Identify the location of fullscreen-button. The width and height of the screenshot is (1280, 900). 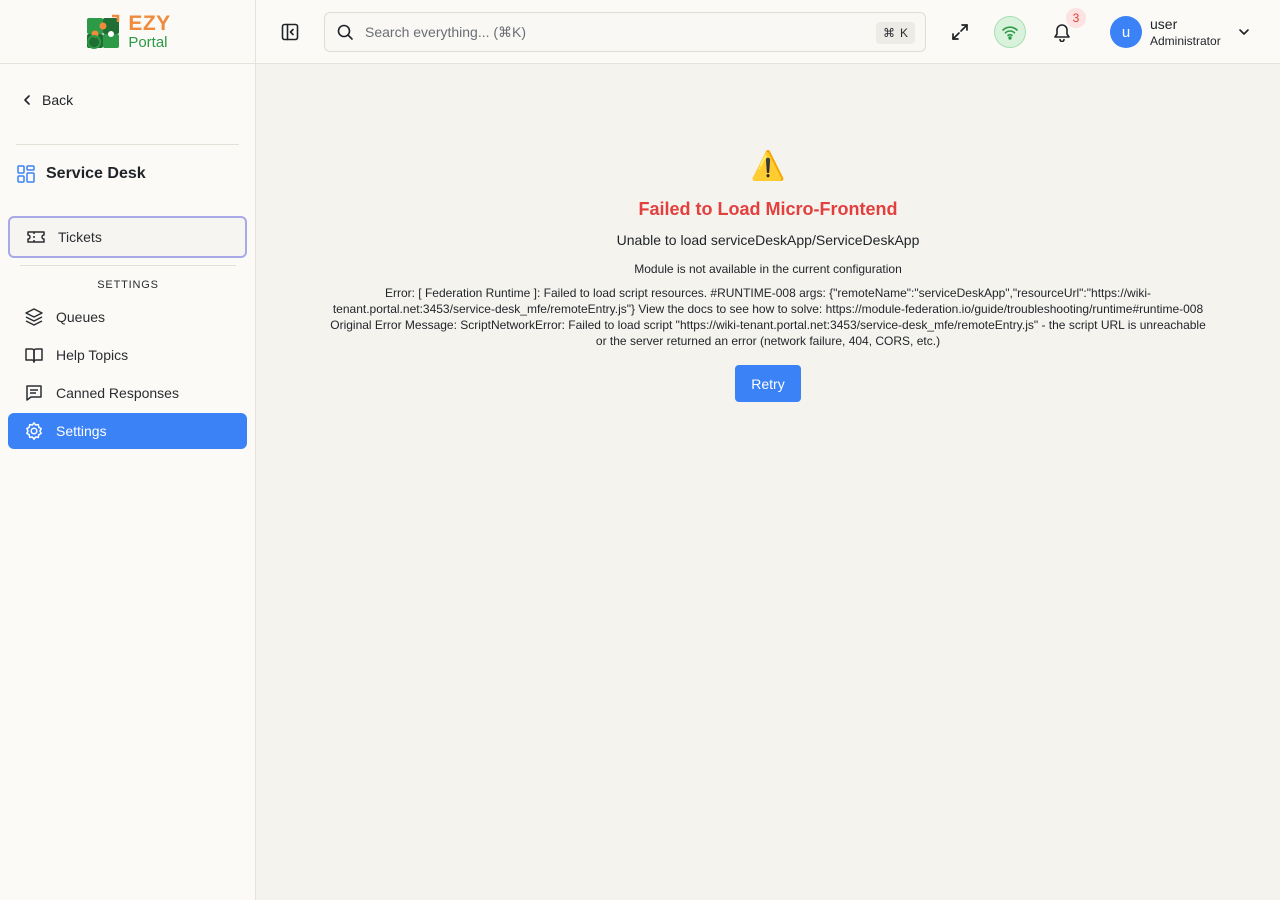
(960, 32).